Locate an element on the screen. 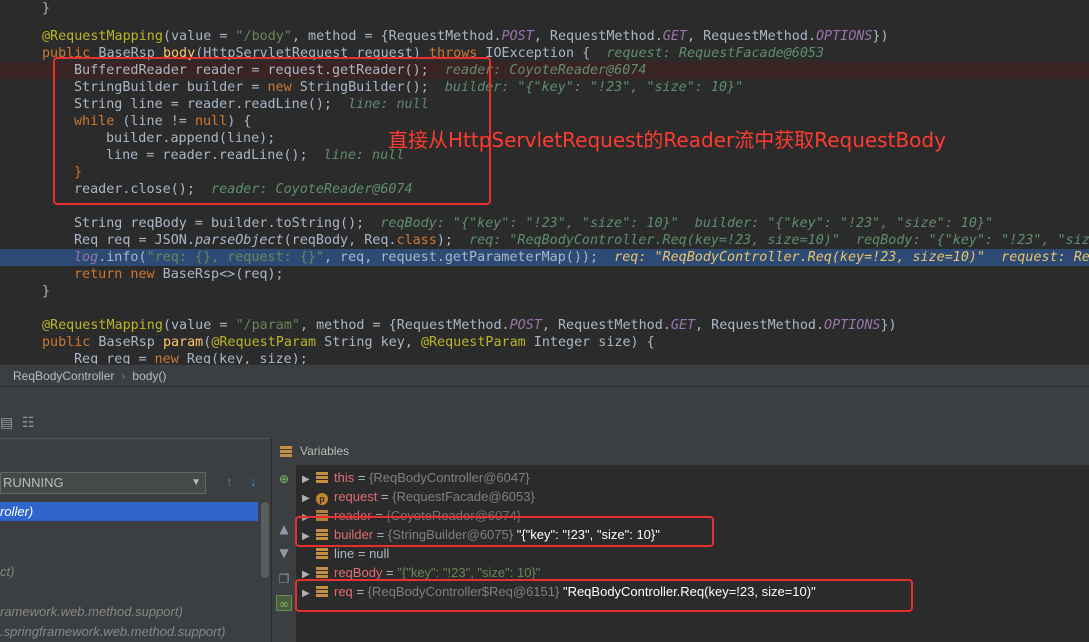 The width and height of the screenshot is (1089, 642). chevron-down-icon: ▼ is located at coordinates (196, 482).